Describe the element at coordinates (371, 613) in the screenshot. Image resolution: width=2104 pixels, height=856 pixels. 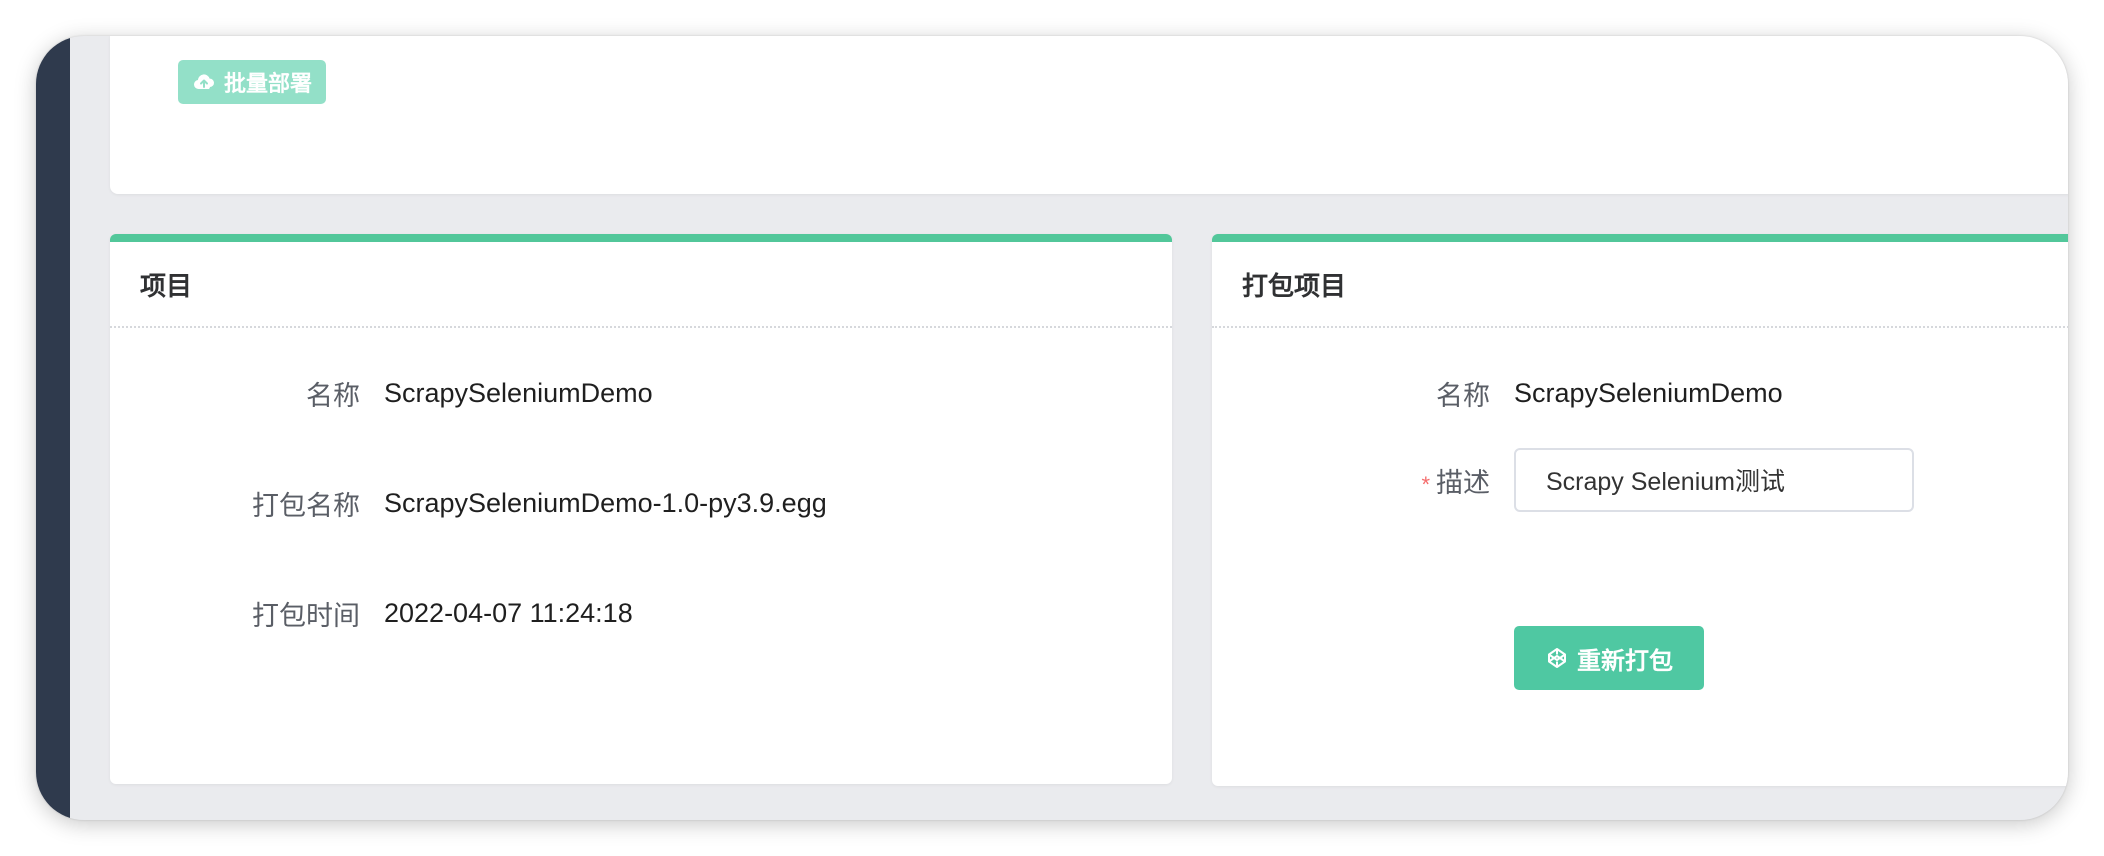
I see `package-time-row: 打包时间 2022-04-07 11:24:18` at that location.